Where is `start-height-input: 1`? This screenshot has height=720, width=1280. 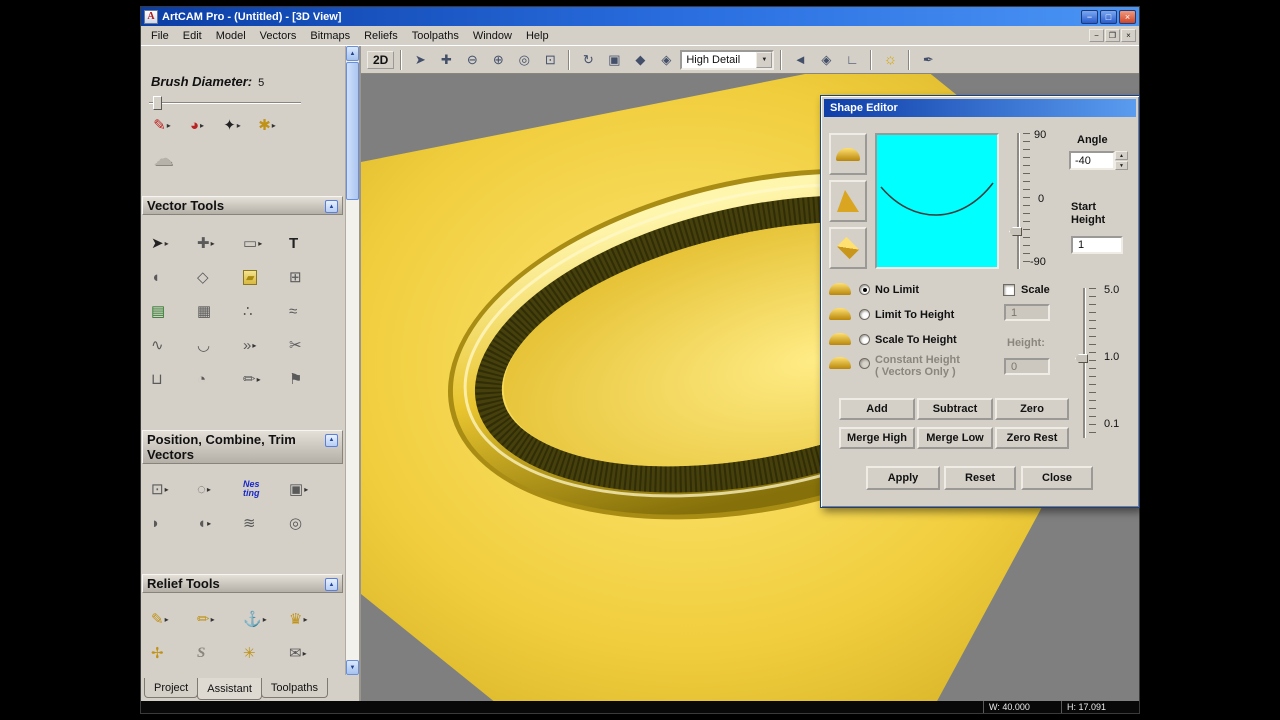
start-height-input: 1 is located at coordinates (1097, 245).